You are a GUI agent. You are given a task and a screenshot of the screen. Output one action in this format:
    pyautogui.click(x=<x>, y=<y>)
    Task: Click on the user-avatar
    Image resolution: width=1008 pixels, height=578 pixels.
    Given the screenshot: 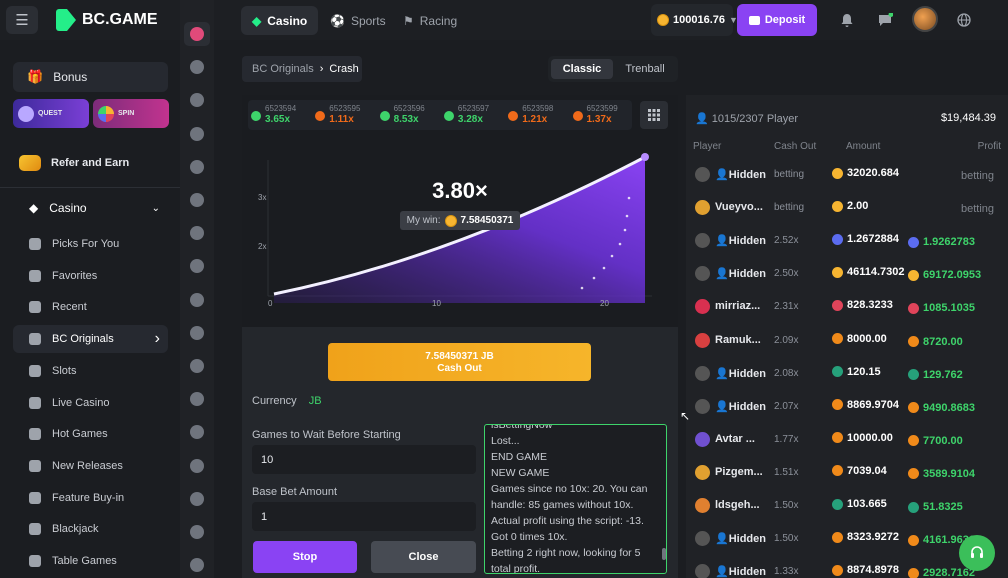 What is the action you would take?
    pyautogui.click(x=925, y=19)
    